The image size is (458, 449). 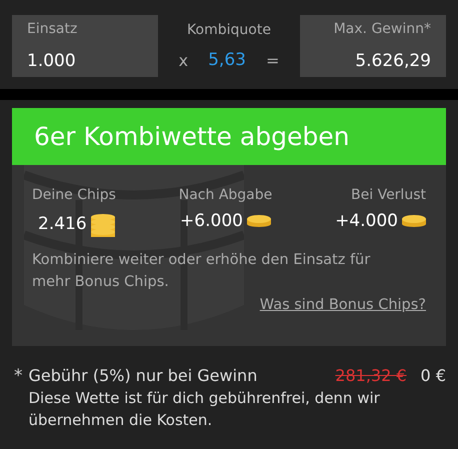 I want to click on odds-label: Kombiquote, so click(x=229, y=30).